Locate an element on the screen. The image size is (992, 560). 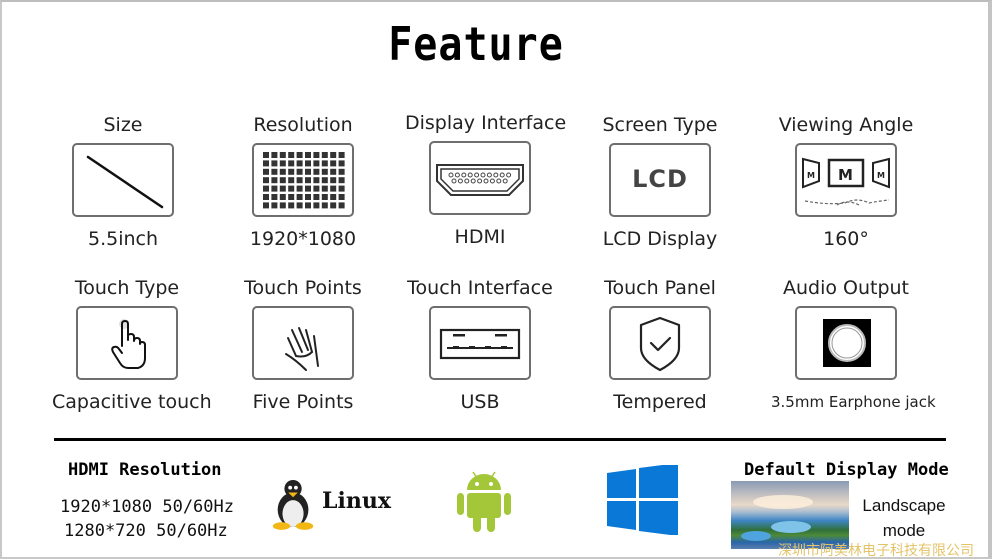
open-hand-icon is located at coordinates (303, 343).